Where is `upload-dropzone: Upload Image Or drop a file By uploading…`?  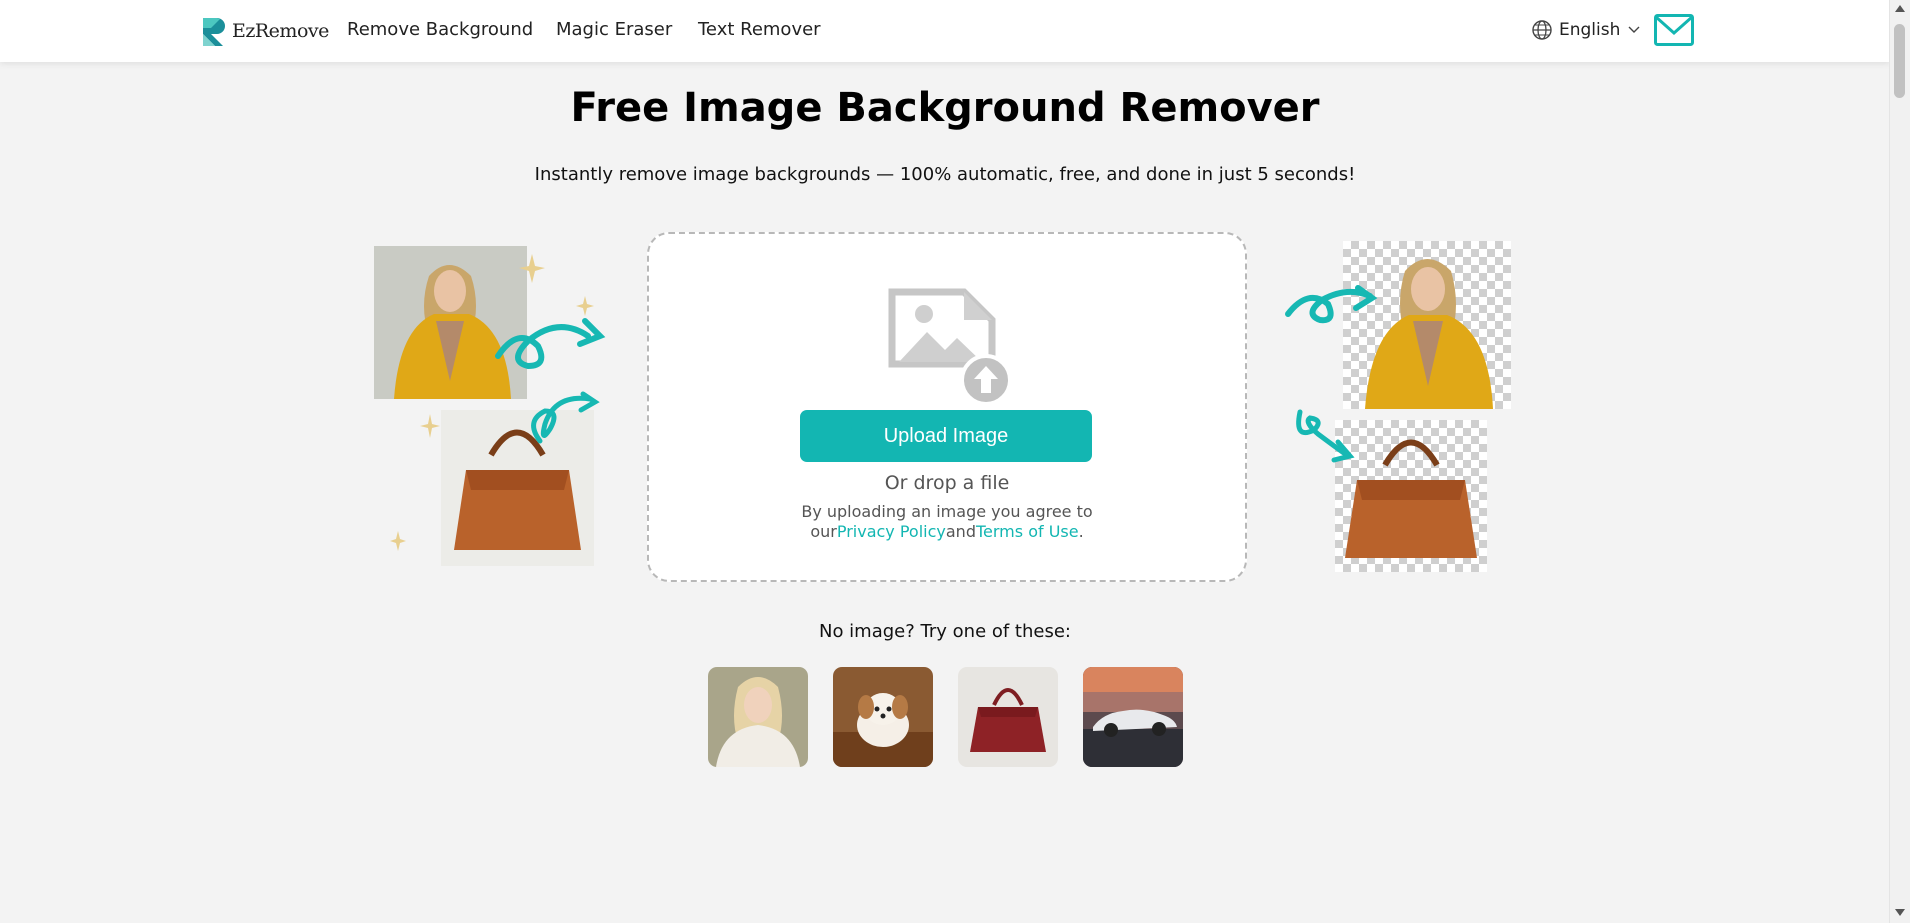
upload-dropzone: Upload Image Or drop a file By uploading… is located at coordinates (947, 407).